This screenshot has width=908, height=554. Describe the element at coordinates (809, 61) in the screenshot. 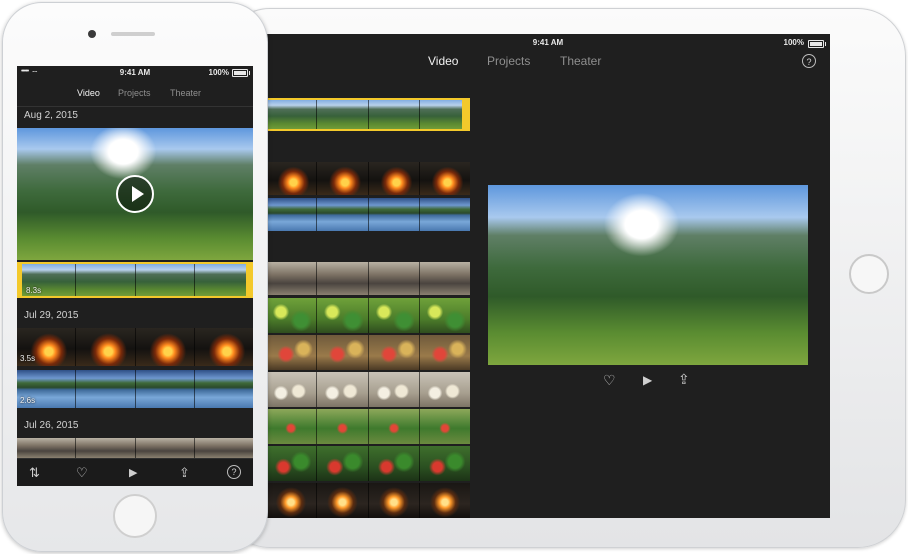

I see `ipad-help-button: ?` at that location.